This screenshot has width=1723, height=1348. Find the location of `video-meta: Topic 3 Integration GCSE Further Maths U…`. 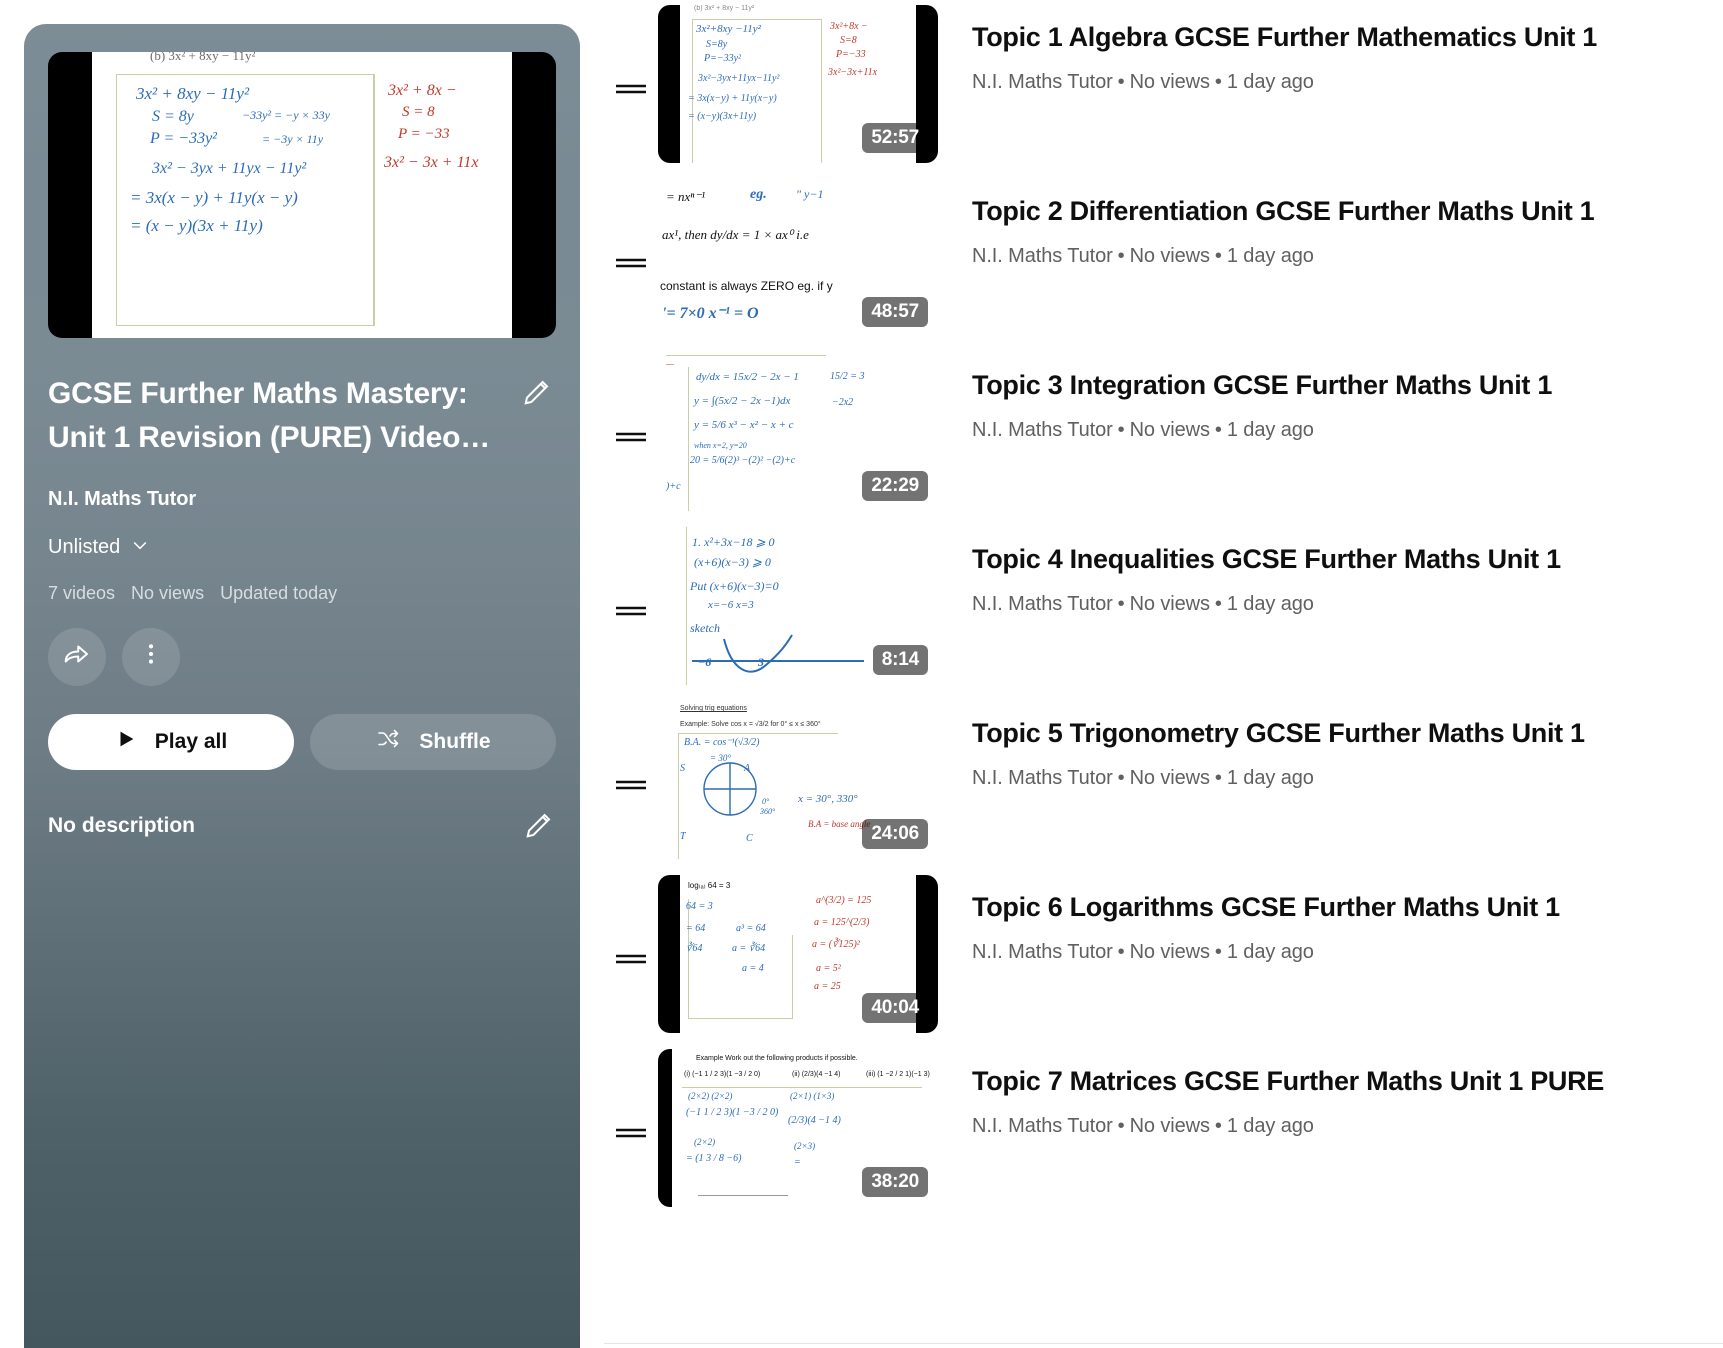

video-meta: Topic 3 Integration GCSE Further Maths U… is located at coordinates (1330, 396).